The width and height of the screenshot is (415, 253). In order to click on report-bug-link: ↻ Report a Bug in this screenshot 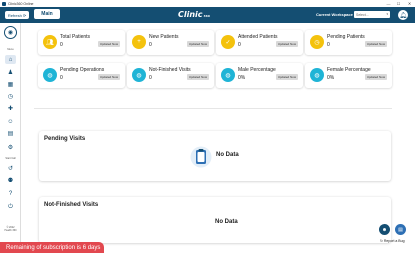, I will do `click(392, 241)`.